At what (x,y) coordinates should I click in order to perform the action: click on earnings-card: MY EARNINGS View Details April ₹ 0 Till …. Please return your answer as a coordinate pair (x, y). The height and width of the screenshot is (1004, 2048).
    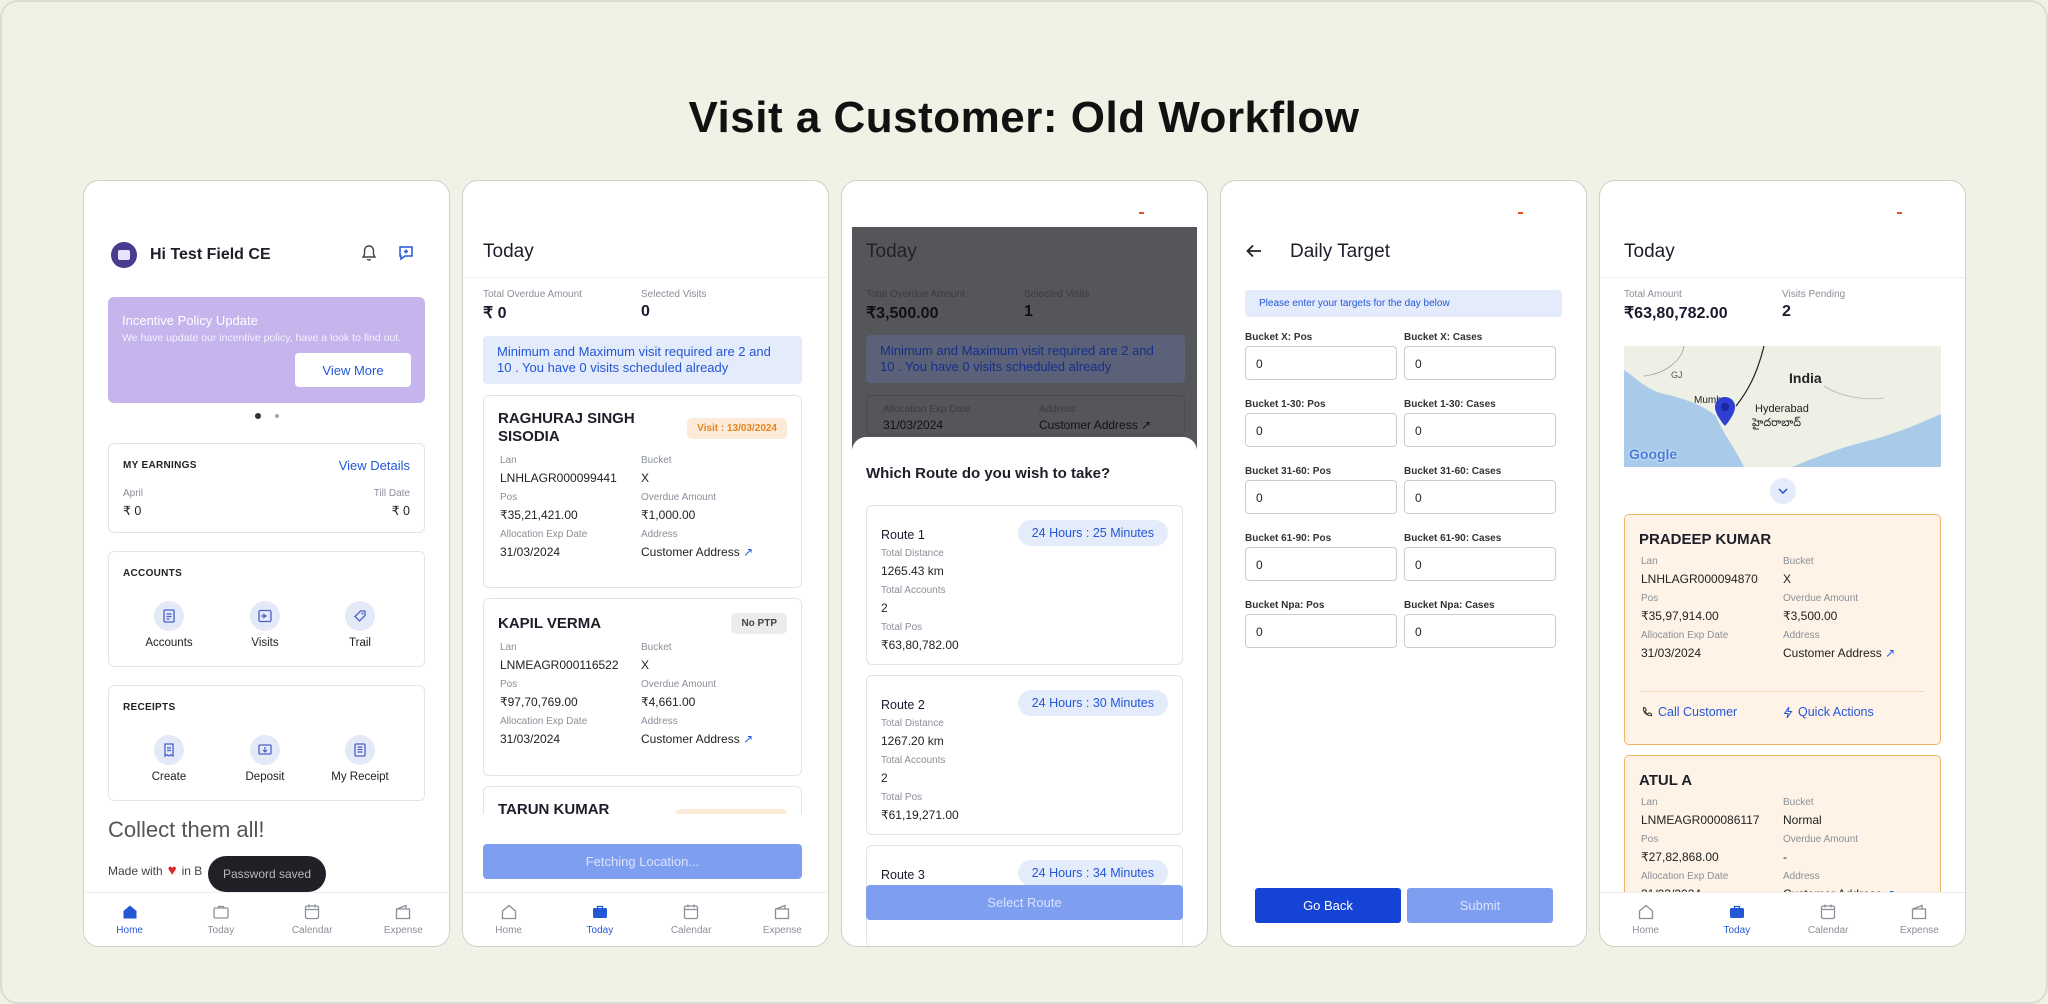
    Looking at the image, I should click on (266, 488).